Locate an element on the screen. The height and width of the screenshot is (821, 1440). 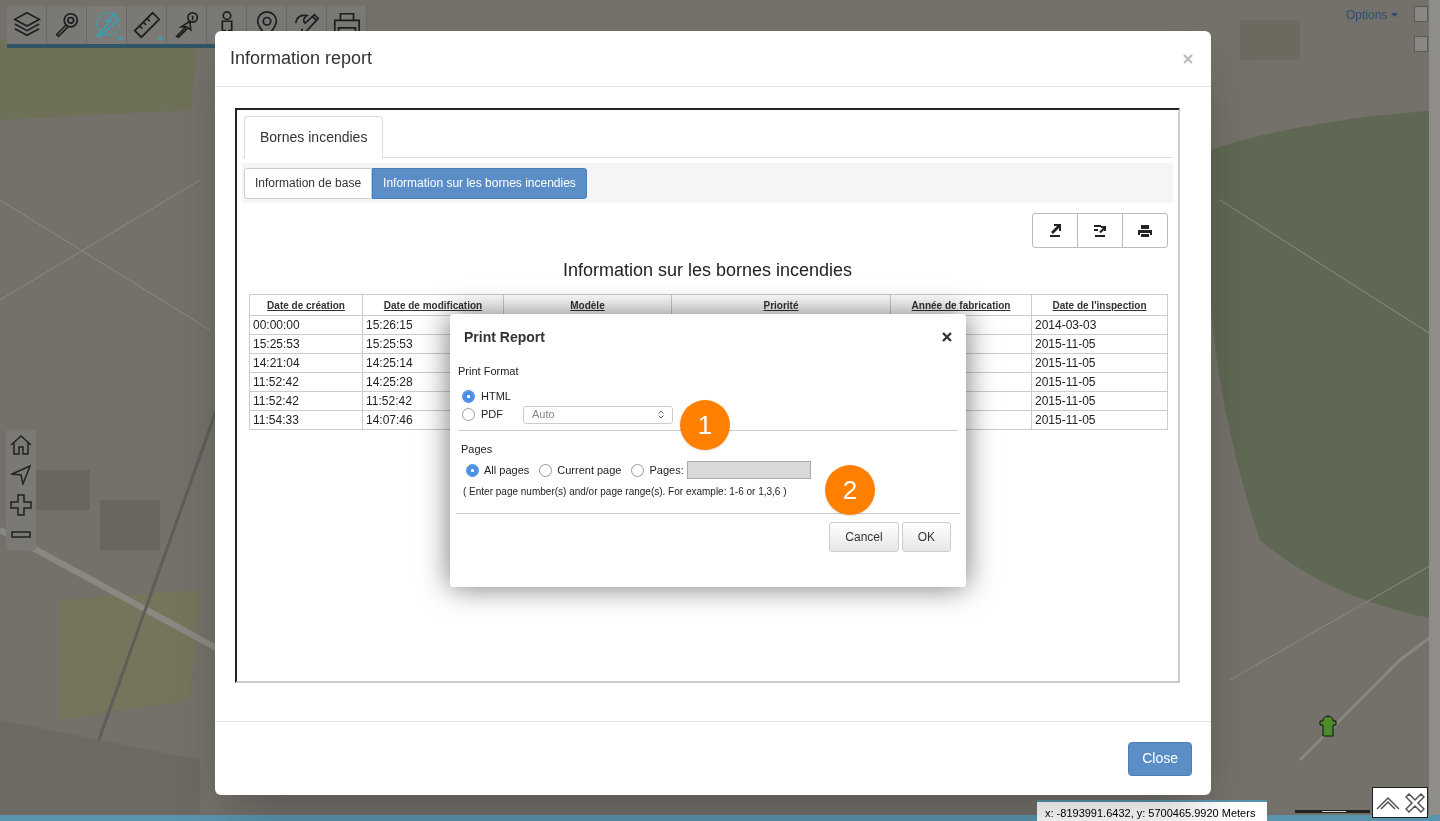
scrollbar is located at coordinates (1434, 407).